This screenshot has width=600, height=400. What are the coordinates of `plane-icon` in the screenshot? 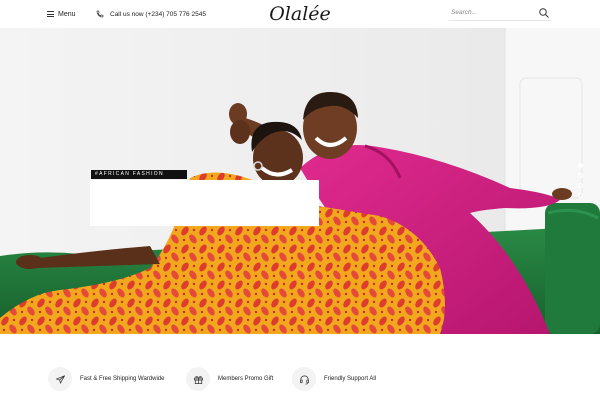 It's located at (60, 379).